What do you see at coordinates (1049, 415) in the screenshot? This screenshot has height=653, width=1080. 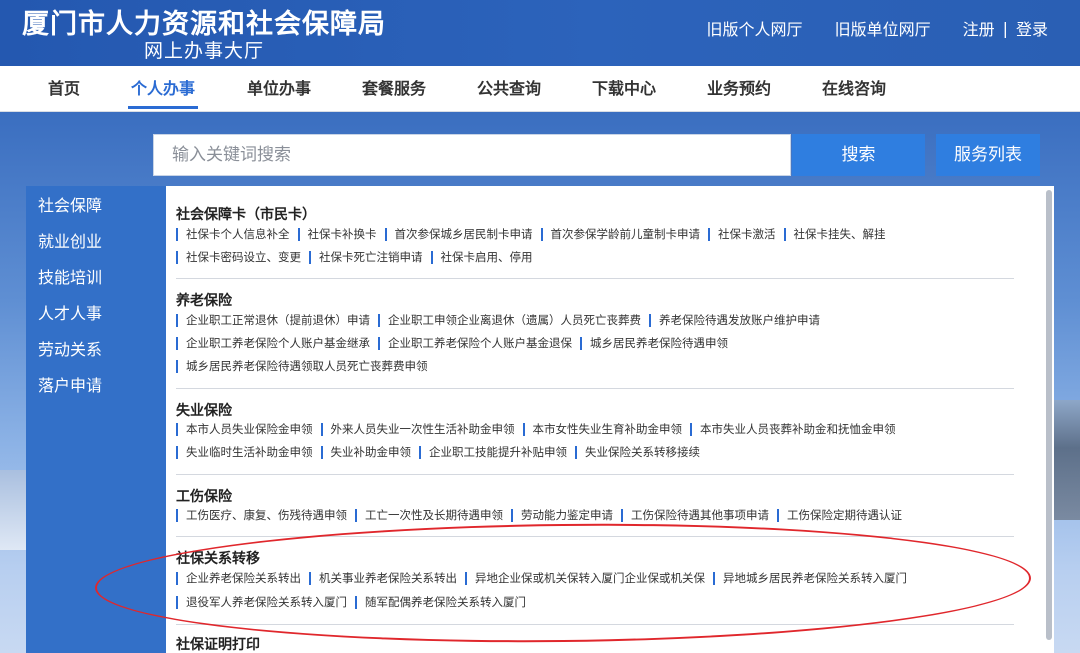 I see `scrollbar` at bounding box center [1049, 415].